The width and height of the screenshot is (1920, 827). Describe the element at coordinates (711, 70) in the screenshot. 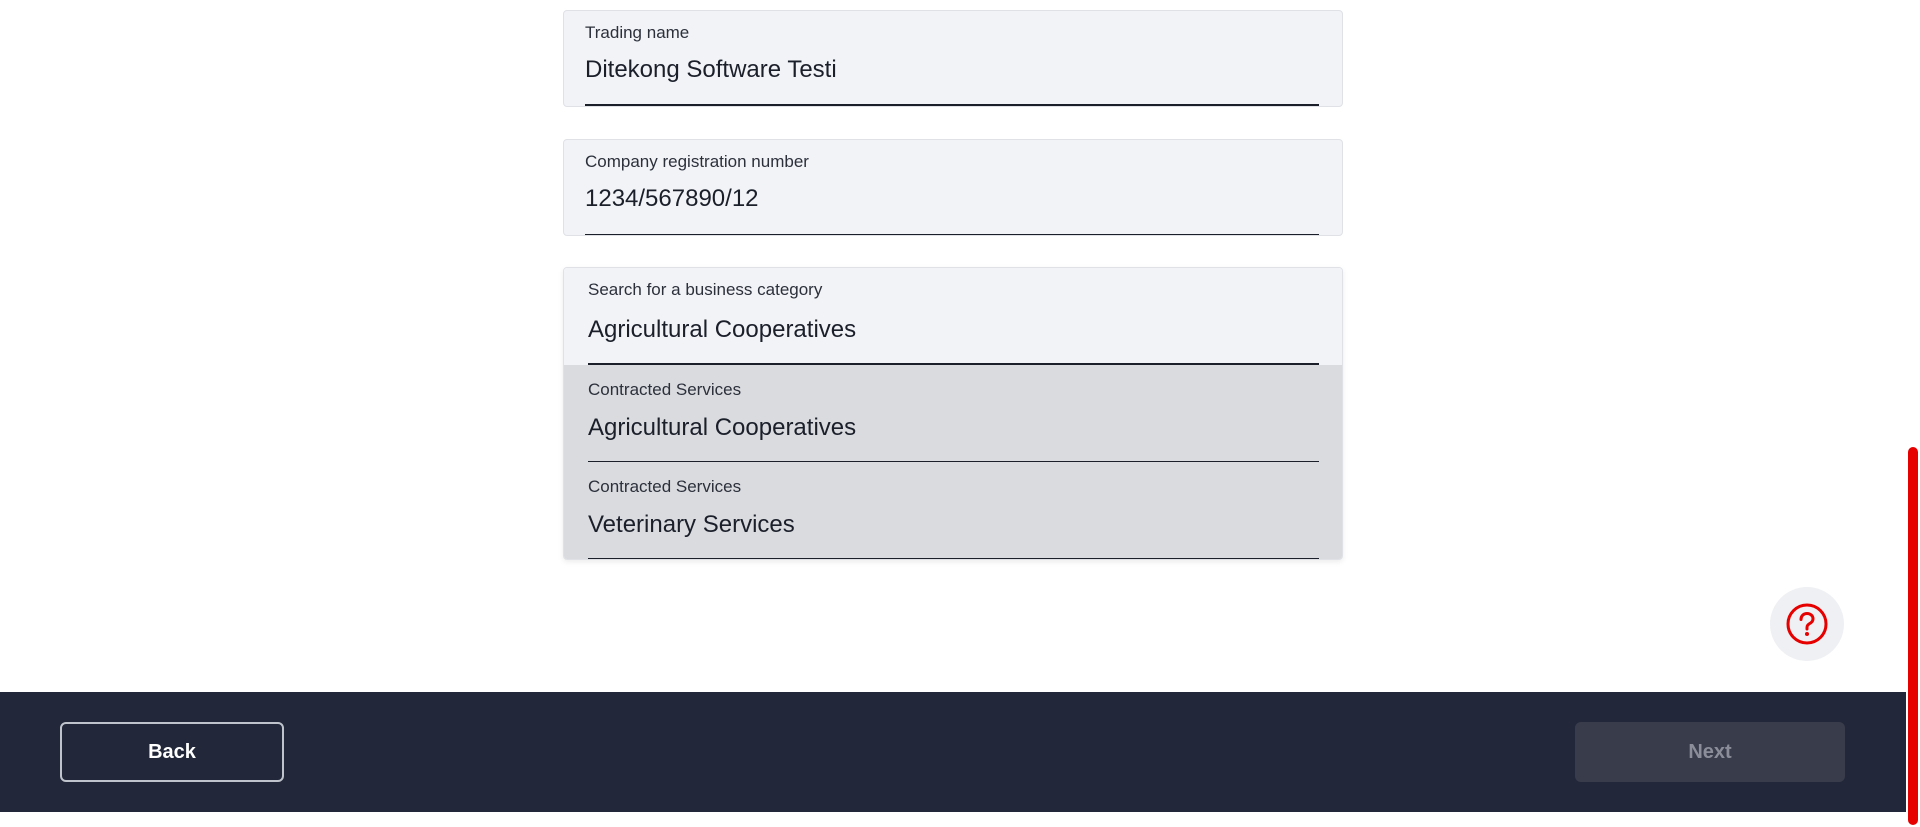

I see `trading-name-input: Ditekong Software Testi` at that location.